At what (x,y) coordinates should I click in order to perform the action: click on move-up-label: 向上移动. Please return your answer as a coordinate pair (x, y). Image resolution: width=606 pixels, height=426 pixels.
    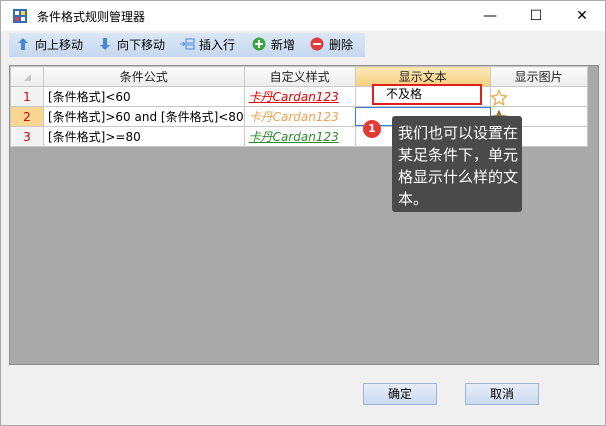
    Looking at the image, I should click on (59, 45).